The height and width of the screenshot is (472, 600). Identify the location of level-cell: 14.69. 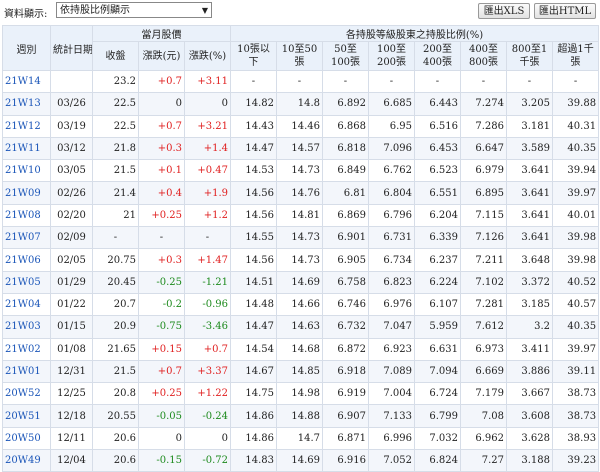
(299, 282).